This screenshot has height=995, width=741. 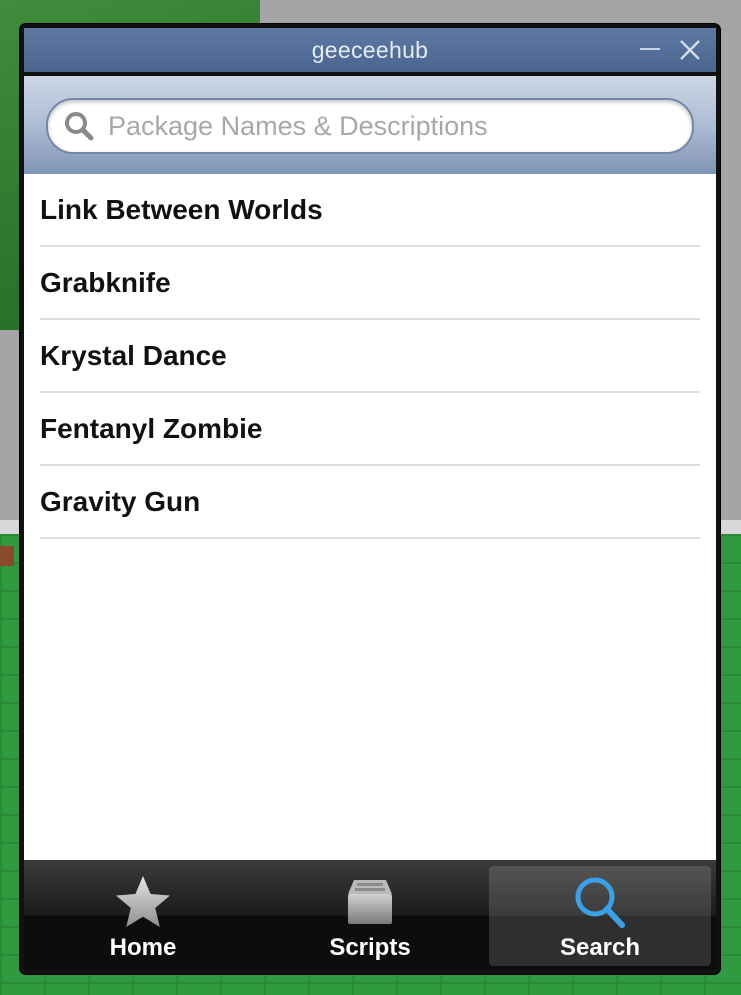 What do you see at coordinates (370, 283) in the screenshot?
I see `list-item: Grabknife` at bounding box center [370, 283].